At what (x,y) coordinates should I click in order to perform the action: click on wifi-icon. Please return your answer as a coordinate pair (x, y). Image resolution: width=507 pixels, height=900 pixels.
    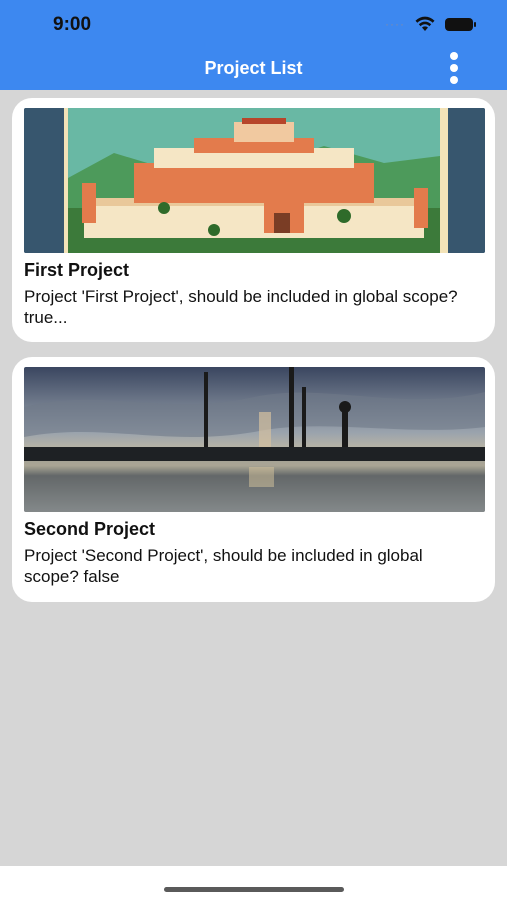
    Looking at the image, I should click on (425, 23).